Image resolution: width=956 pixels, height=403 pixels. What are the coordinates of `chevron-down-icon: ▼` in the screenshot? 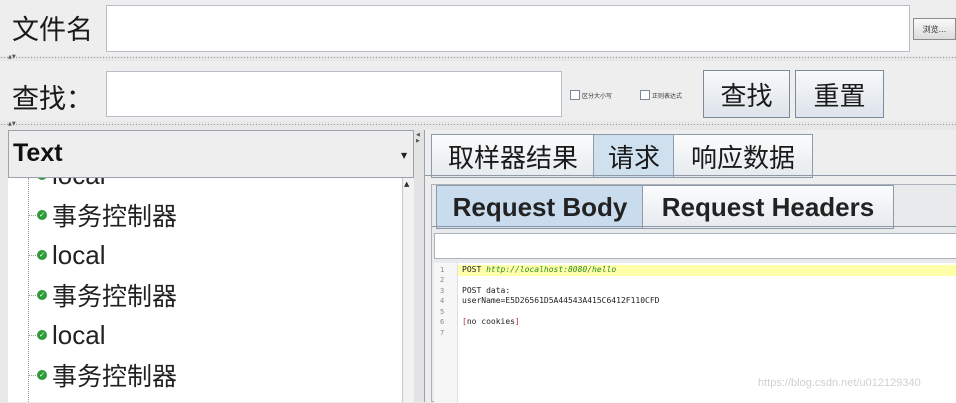 It's located at (404, 155).